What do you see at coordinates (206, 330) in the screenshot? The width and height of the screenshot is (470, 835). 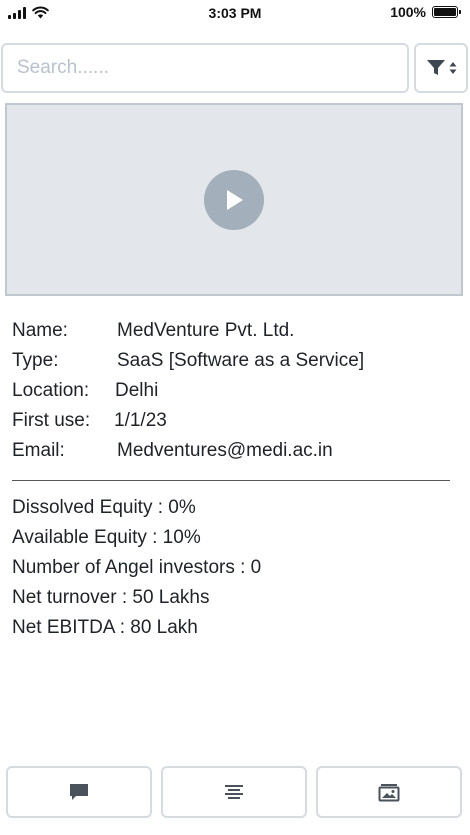 I see `detail-value: MedVenture Pvt. Ltd.` at bounding box center [206, 330].